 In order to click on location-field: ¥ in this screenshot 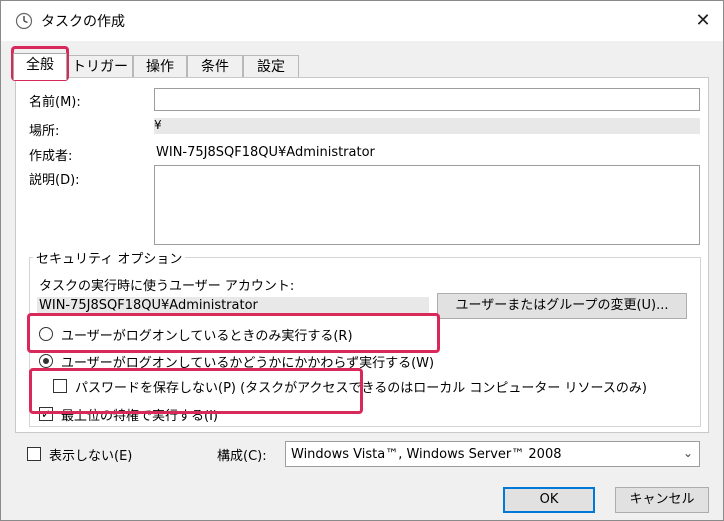, I will do `click(427, 126)`.